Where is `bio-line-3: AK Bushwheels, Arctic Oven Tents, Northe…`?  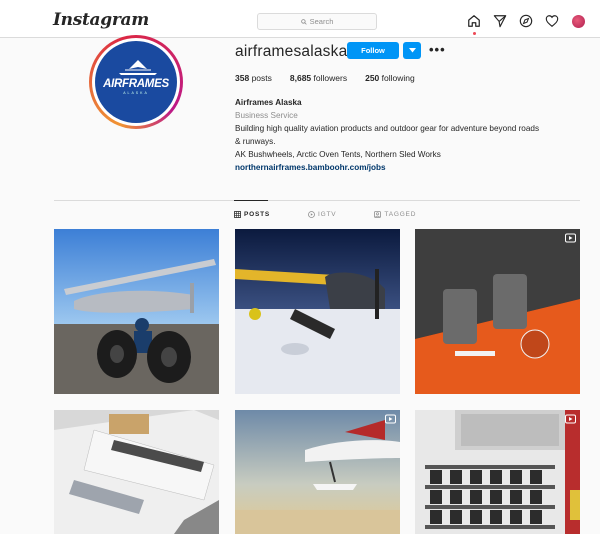
bio-line-3: AK Bushwheels, Arctic Oven Tents, Northe… is located at coordinates (338, 154).